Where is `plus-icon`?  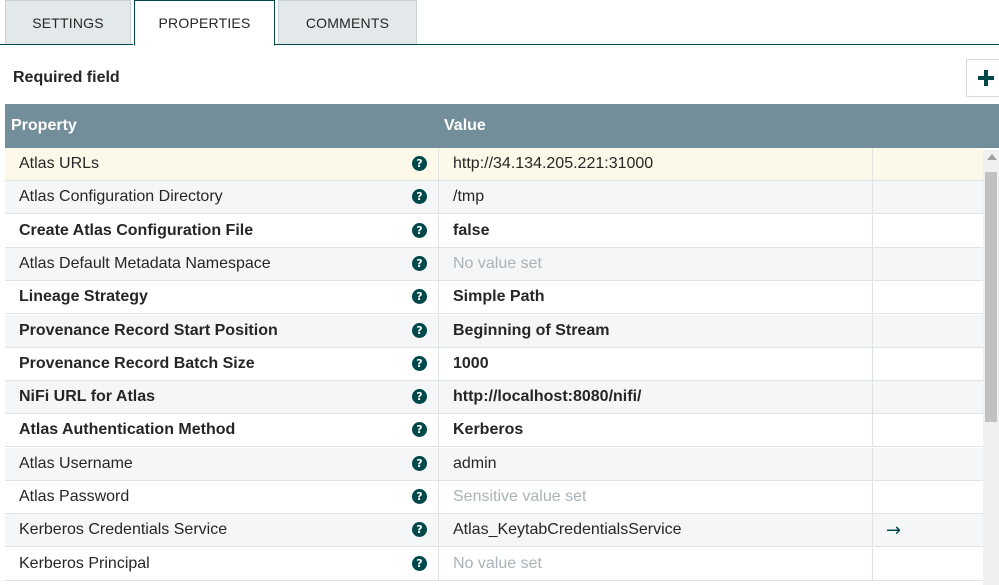
plus-icon is located at coordinates (986, 78).